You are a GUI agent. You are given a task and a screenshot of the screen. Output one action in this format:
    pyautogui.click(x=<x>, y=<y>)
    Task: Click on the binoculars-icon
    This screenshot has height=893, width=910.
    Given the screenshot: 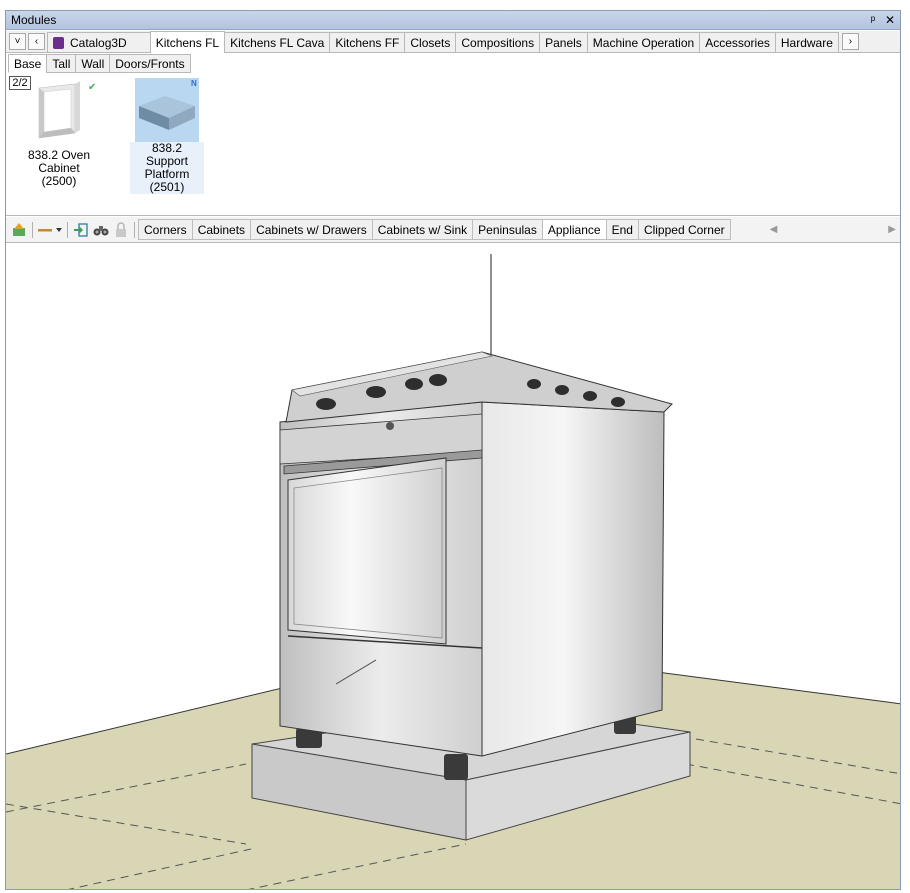 What is the action you would take?
    pyautogui.click(x=101, y=230)
    